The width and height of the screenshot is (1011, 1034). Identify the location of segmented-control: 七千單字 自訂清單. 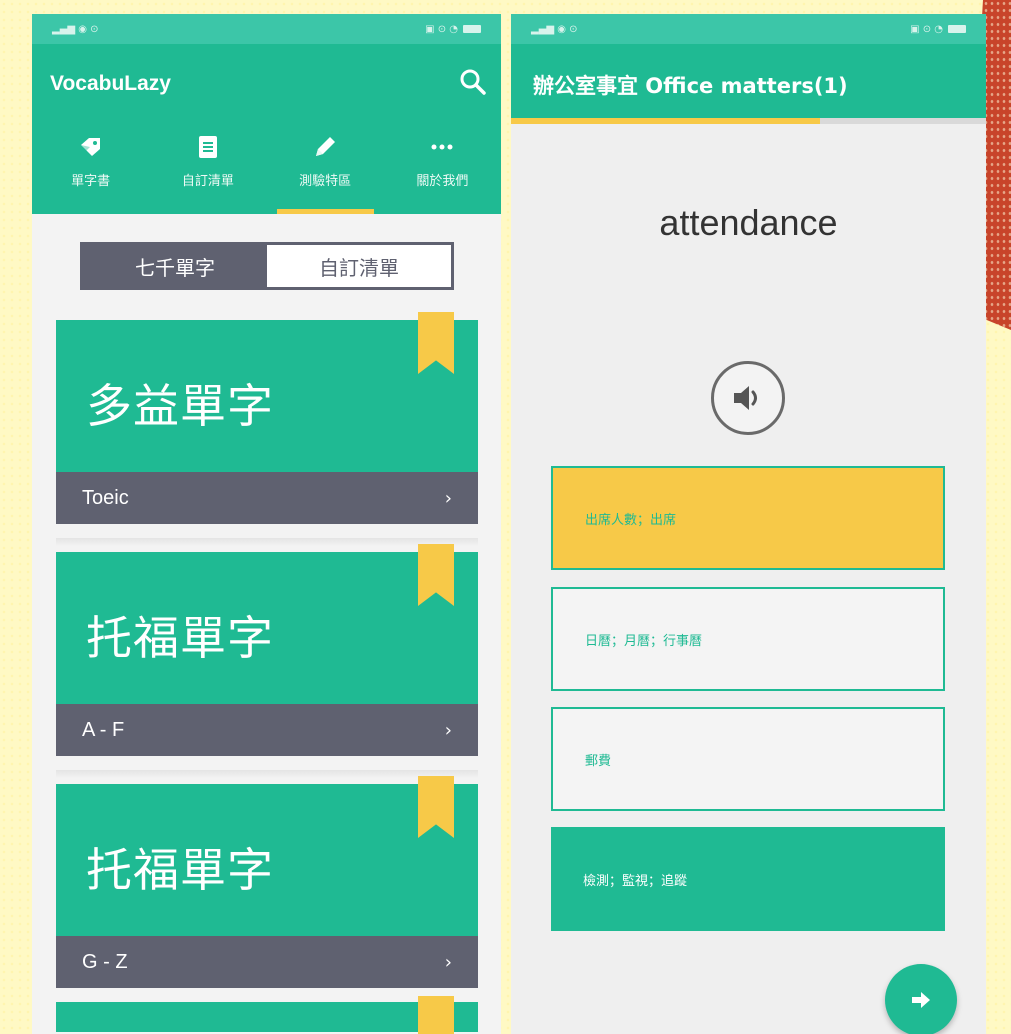
(267, 266).